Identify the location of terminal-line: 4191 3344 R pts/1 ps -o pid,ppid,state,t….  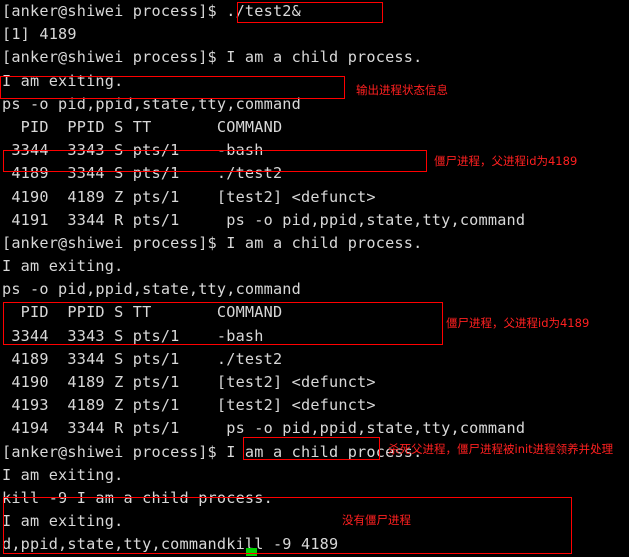
(264, 219).